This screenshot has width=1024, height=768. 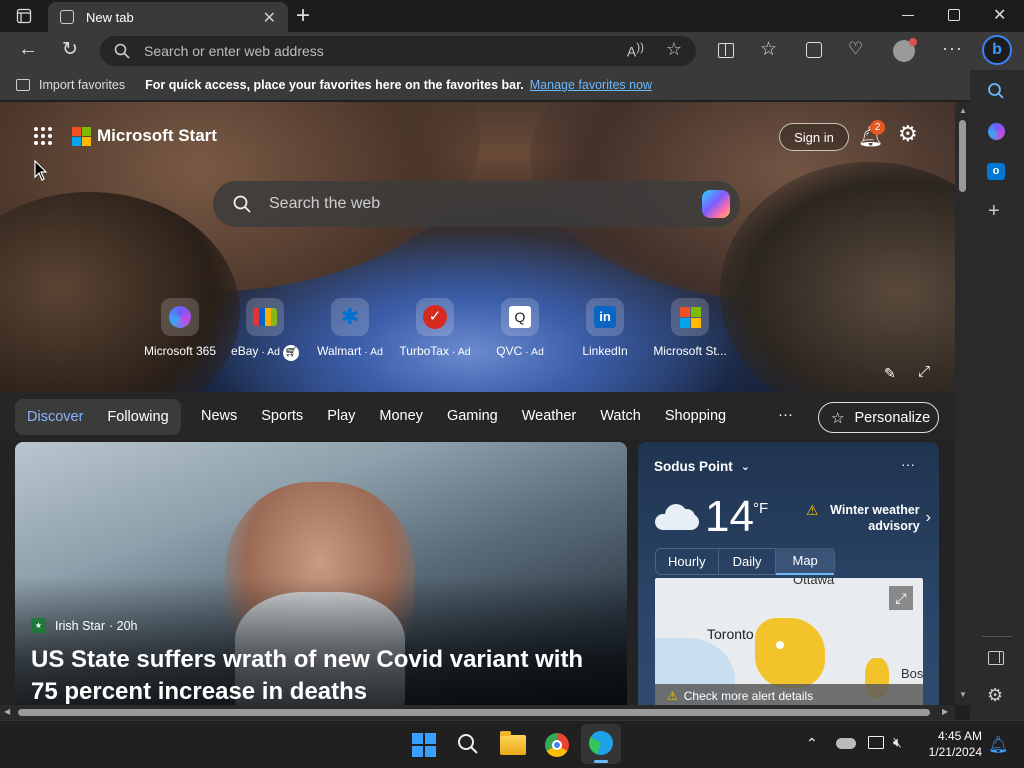 I want to click on sign-in-button: Sign in, so click(x=814, y=137).